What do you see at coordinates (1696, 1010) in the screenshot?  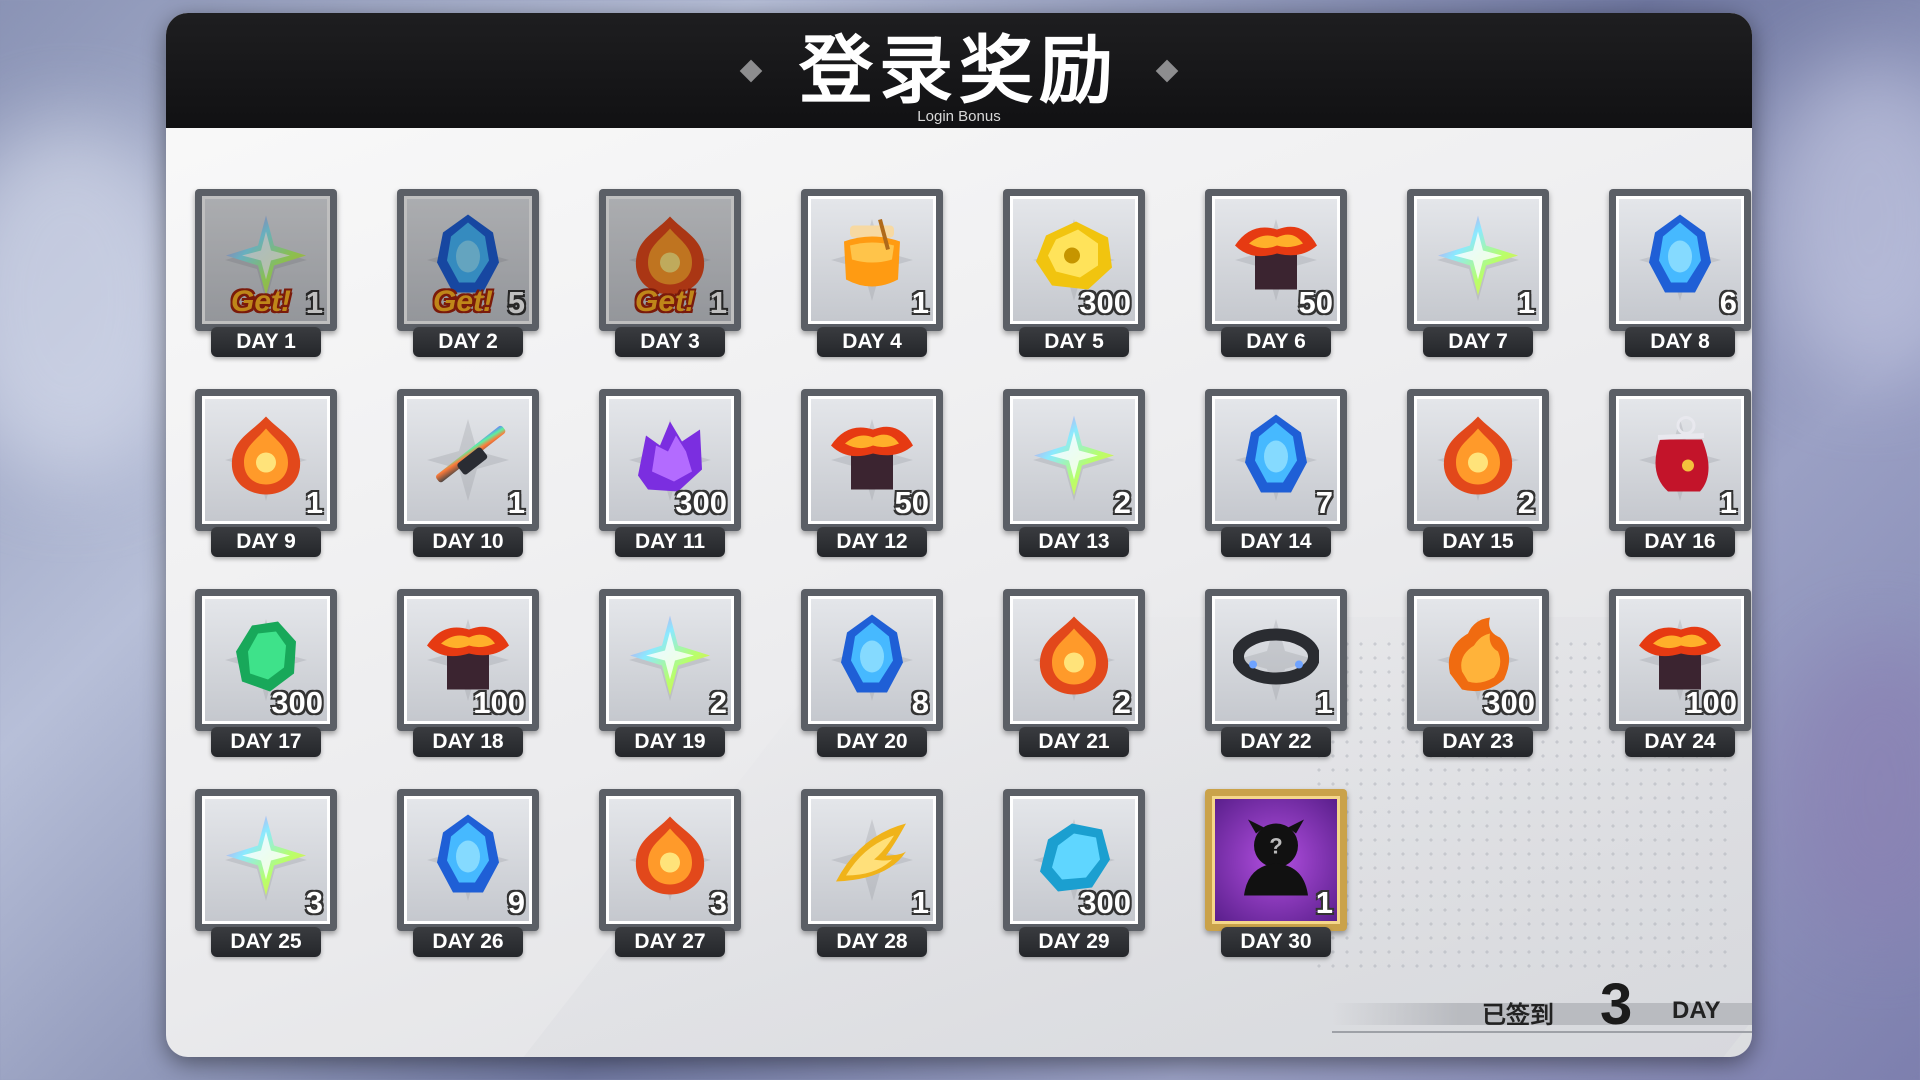 I see `signin-unit: DAY` at bounding box center [1696, 1010].